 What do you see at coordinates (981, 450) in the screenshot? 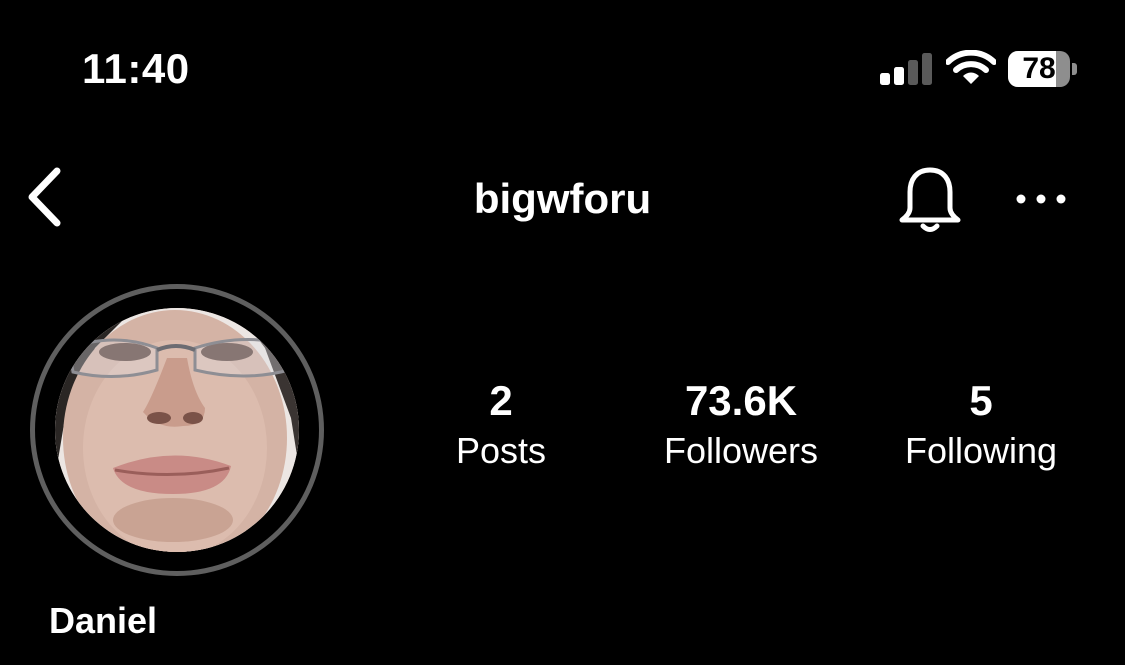
I see `following-label: Following` at bounding box center [981, 450].